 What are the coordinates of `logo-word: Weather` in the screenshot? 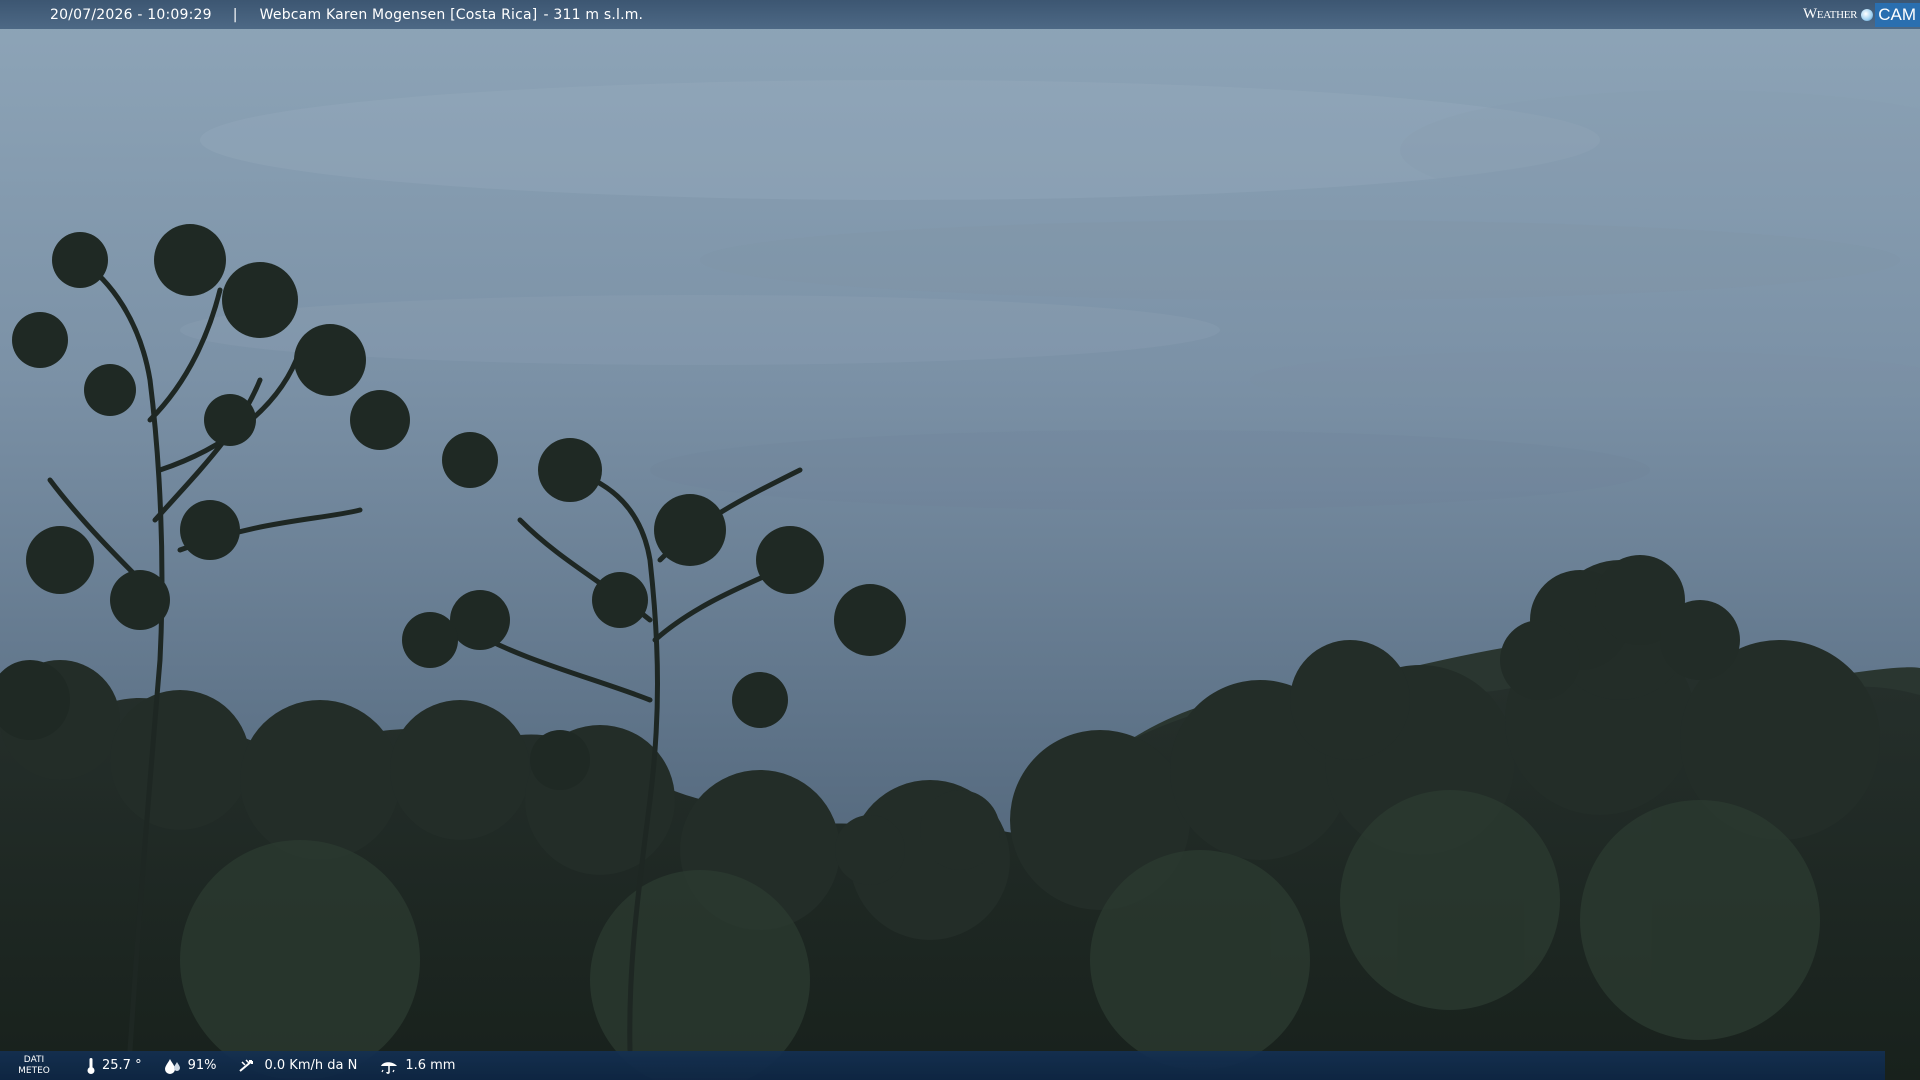 It's located at (1830, 14).